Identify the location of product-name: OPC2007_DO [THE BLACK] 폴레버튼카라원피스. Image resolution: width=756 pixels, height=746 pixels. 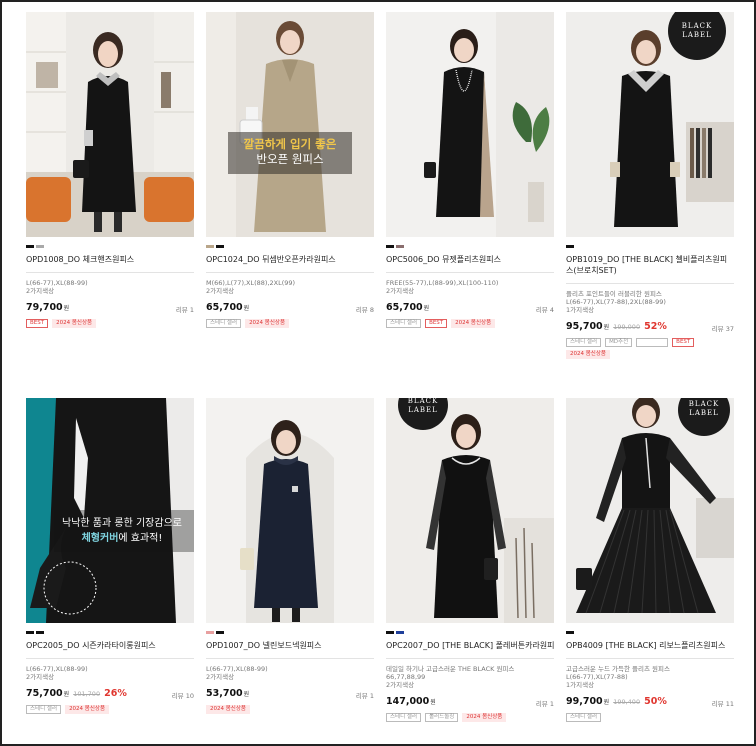
(470, 645).